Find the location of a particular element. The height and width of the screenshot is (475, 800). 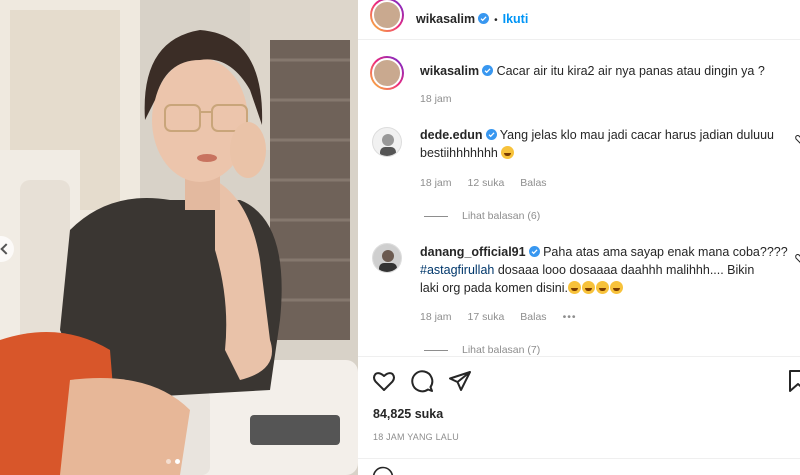

comment-author: danang_official91 is located at coordinates (473, 252).